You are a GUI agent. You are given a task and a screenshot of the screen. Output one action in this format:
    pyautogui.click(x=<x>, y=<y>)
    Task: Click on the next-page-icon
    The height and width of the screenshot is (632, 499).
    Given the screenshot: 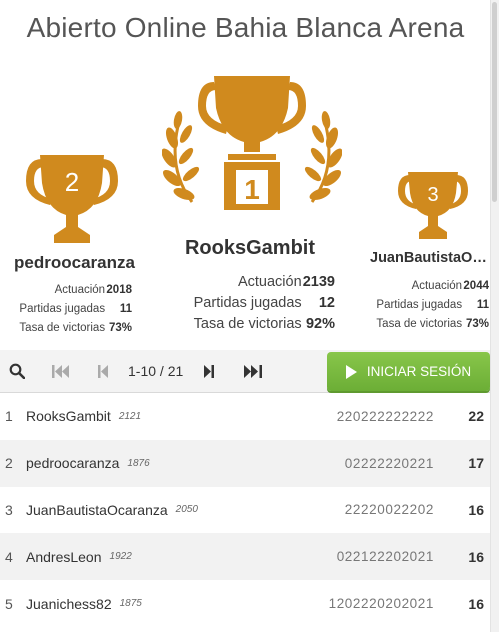 What is the action you would take?
    pyautogui.click(x=209, y=371)
    